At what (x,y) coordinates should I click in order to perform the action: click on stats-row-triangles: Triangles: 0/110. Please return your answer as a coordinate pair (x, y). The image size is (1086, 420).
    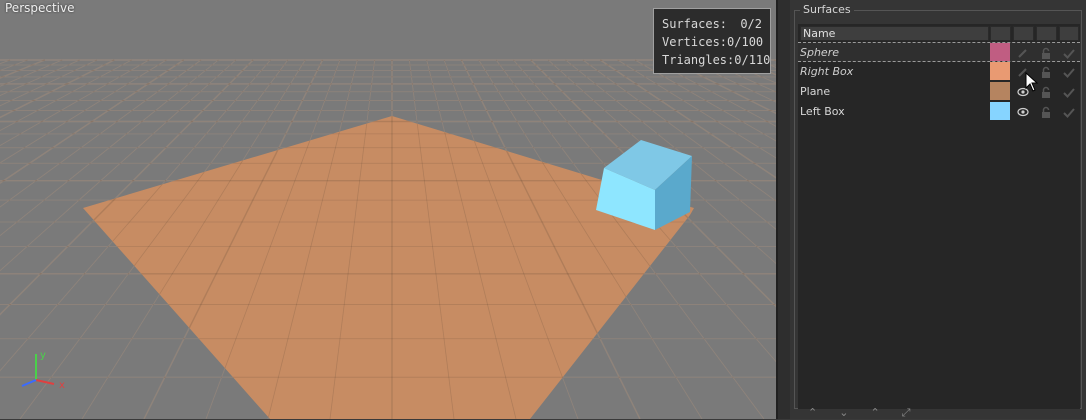
    Looking at the image, I should click on (716, 60).